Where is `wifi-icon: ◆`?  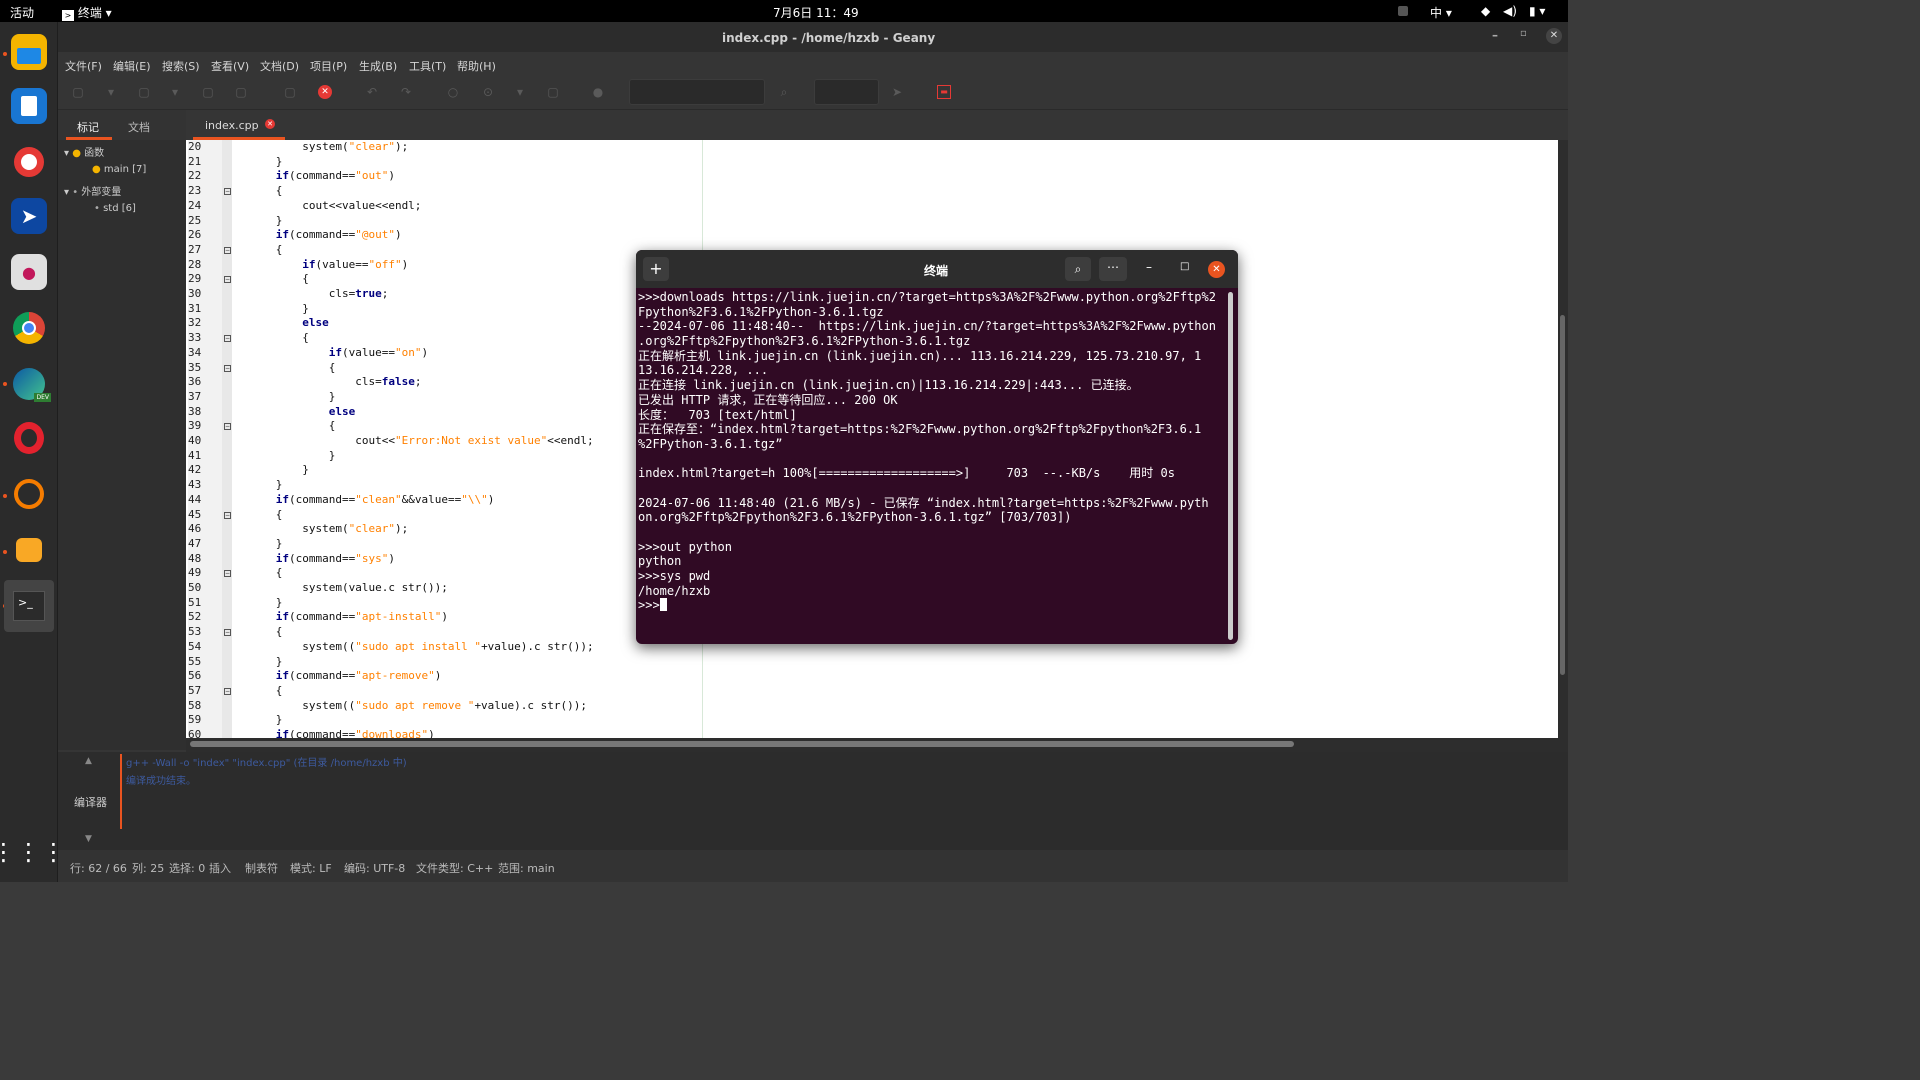
wifi-icon: ◆ is located at coordinates (1485, 11).